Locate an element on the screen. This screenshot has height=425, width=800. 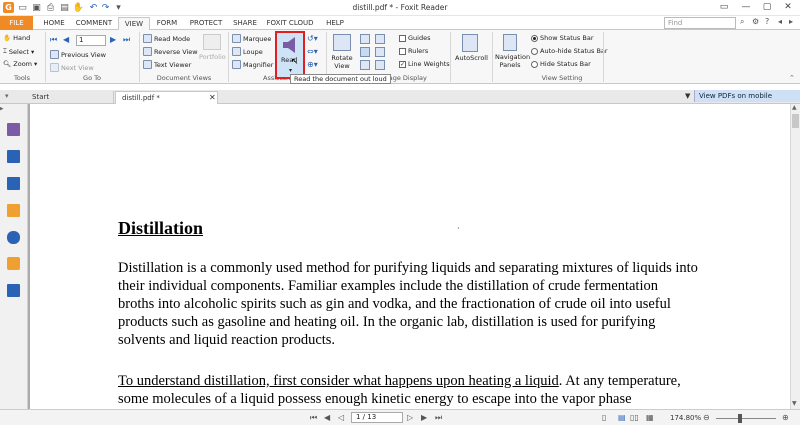
signature-icon is located at coordinates (13, 290).